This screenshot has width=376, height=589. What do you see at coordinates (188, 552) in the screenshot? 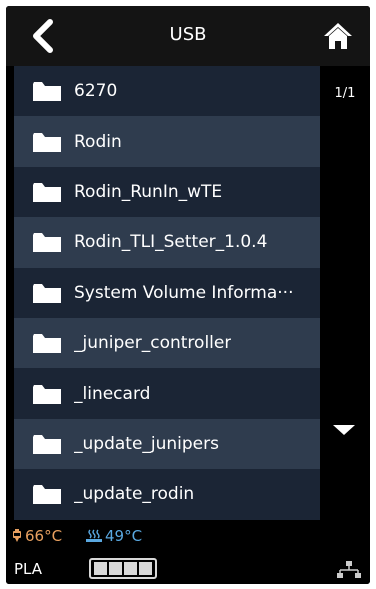
I see `status-bar: 66°C 49°C PLA` at bounding box center [188, 552].